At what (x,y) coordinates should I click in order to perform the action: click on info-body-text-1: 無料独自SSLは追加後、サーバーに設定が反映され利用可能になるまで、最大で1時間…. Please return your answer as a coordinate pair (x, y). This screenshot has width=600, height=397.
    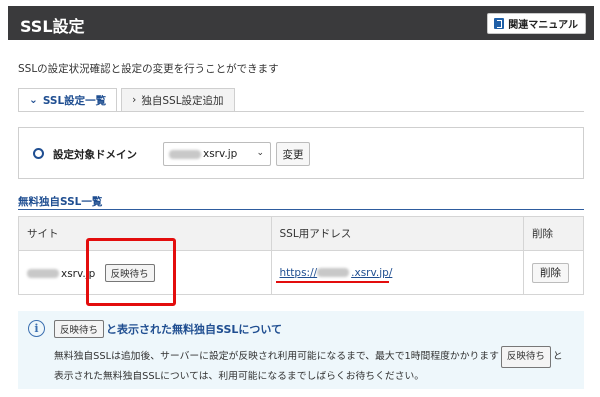
    Looking at the image, I should click on (276, 356).